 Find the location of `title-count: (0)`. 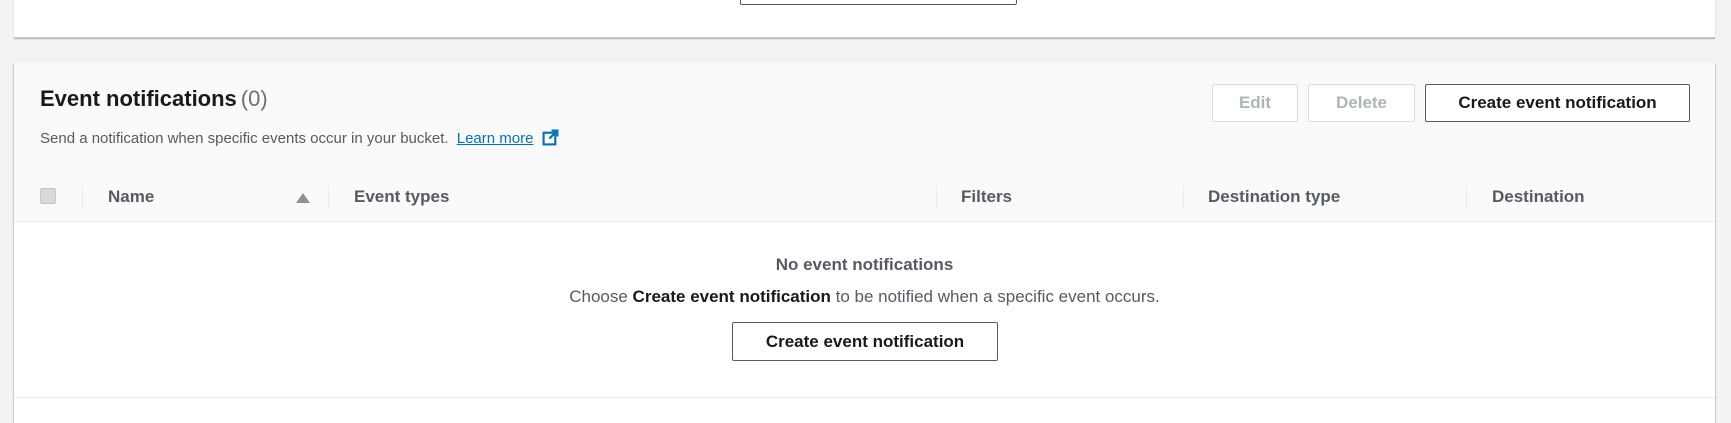

title-count: (0) is located at coordinates (254, 98).